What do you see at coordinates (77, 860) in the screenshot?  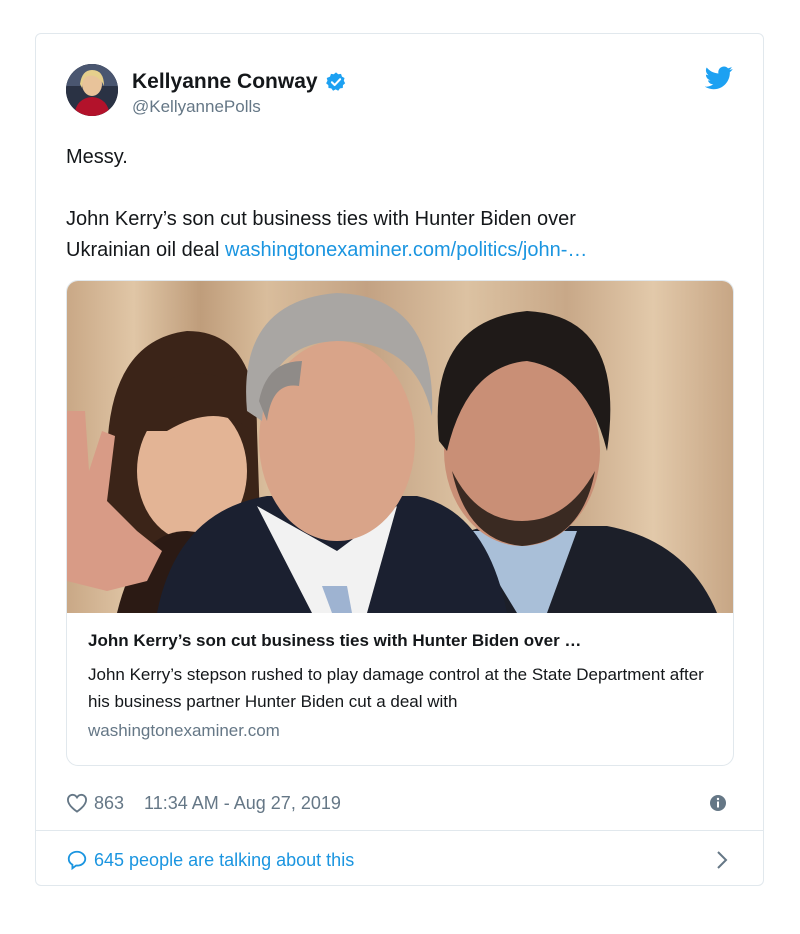 I see `speech-bubble-icon` at bounding box center [77, 860].